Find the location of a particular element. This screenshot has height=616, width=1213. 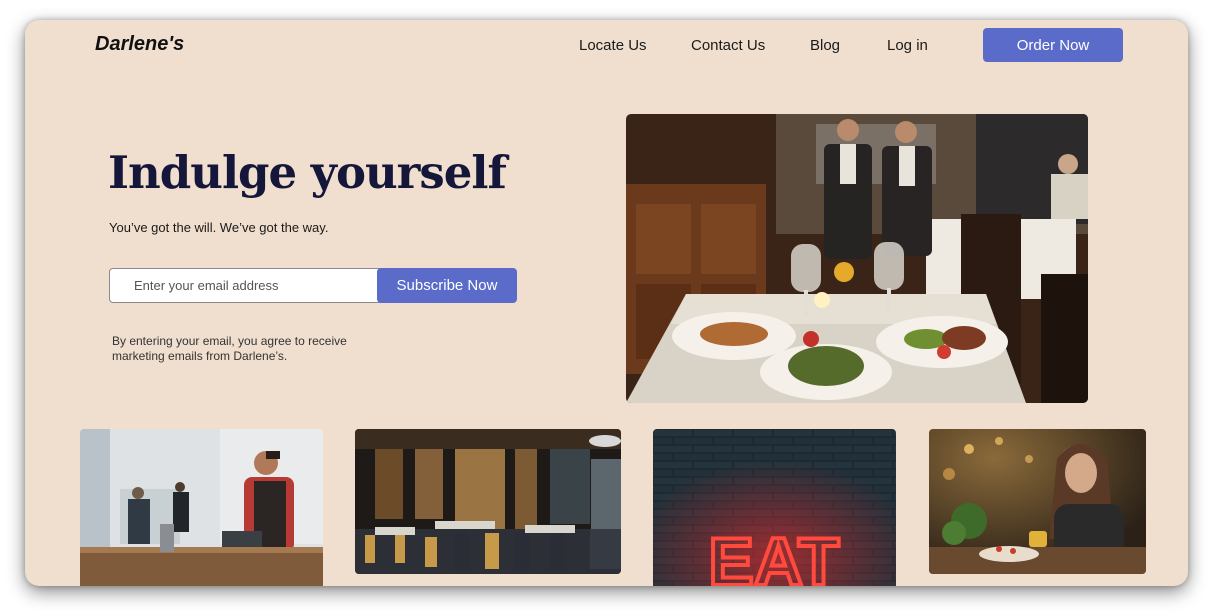

gallery-woman-eating-image is located at coordinates (1037, 501).